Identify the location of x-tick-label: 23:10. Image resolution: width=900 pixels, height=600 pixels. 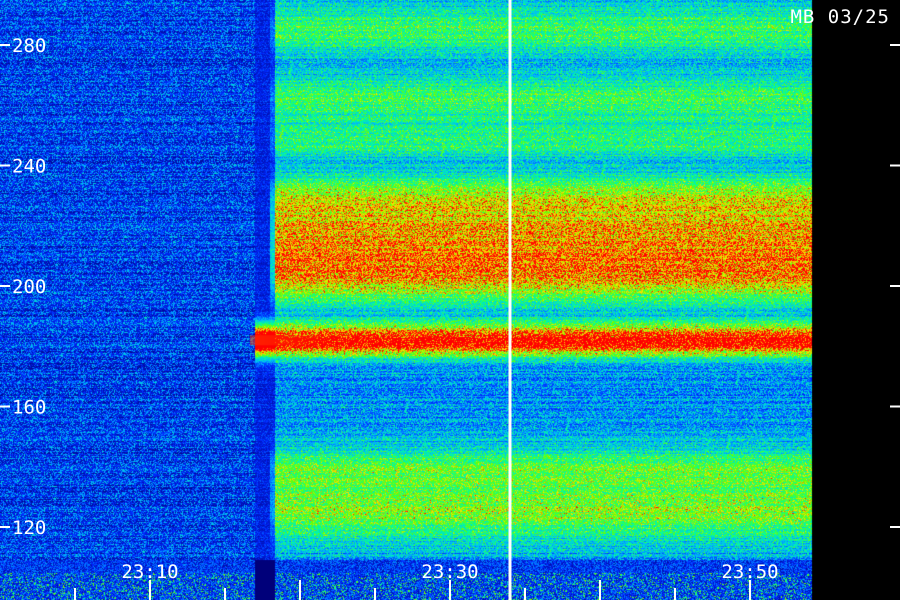
(149, 572).